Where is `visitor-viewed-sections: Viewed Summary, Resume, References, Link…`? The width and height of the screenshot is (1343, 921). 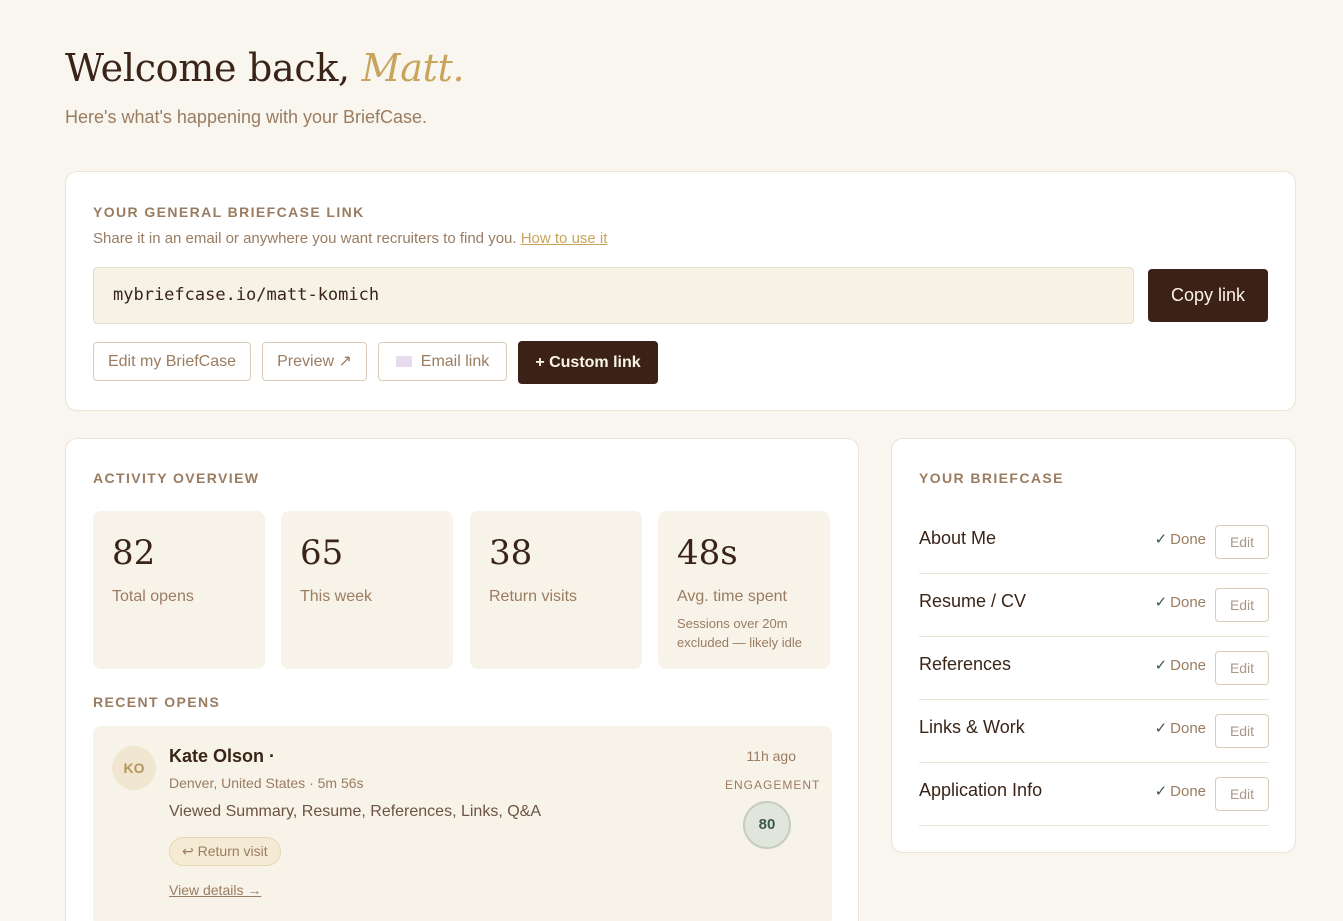
visitor-viewed-sections: Viewed Summary, Resume, References, Link… is located at coordinates (355, 811).